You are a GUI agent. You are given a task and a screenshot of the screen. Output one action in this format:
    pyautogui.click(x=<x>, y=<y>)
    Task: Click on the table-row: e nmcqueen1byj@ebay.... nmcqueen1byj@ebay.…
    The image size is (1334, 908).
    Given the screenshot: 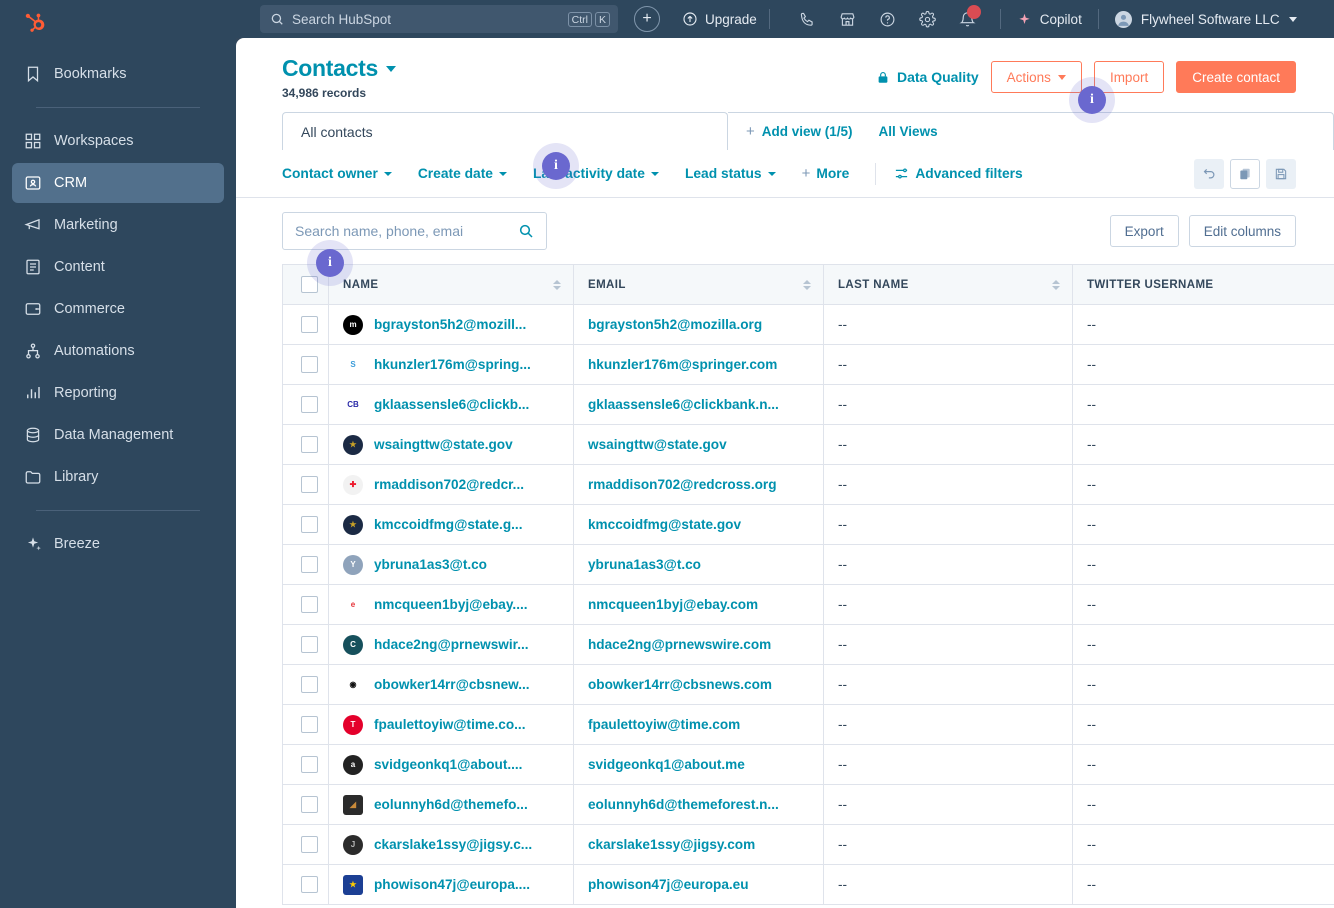 What is the action you would take?
    pyautogui.click(x=808, y=604)
    